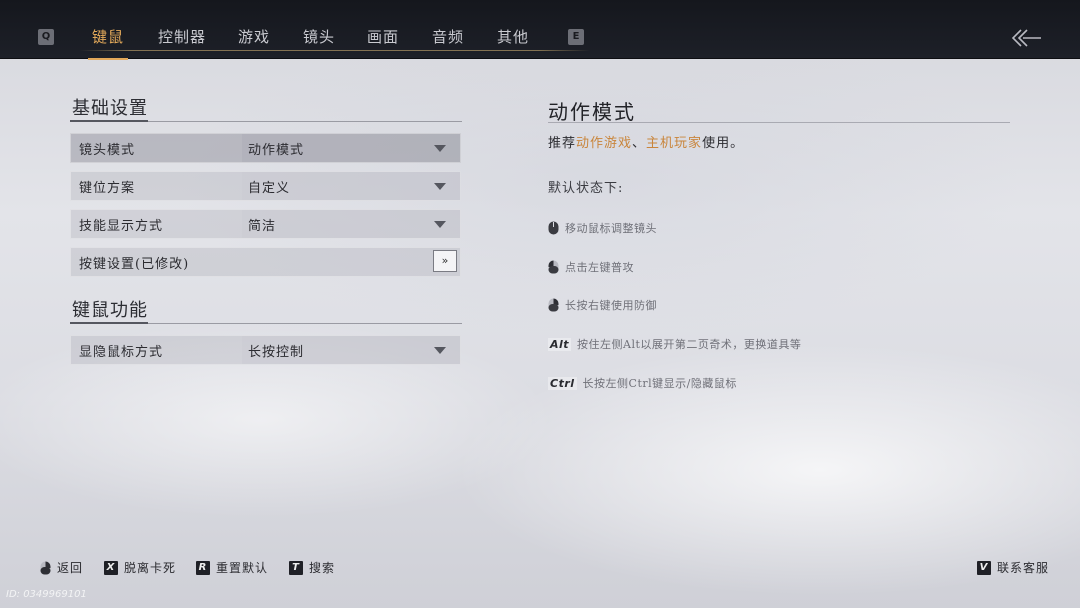  Describe the element at coordinates (203, 567) in the screenshot. I see `r-key-icon: R` at that location.